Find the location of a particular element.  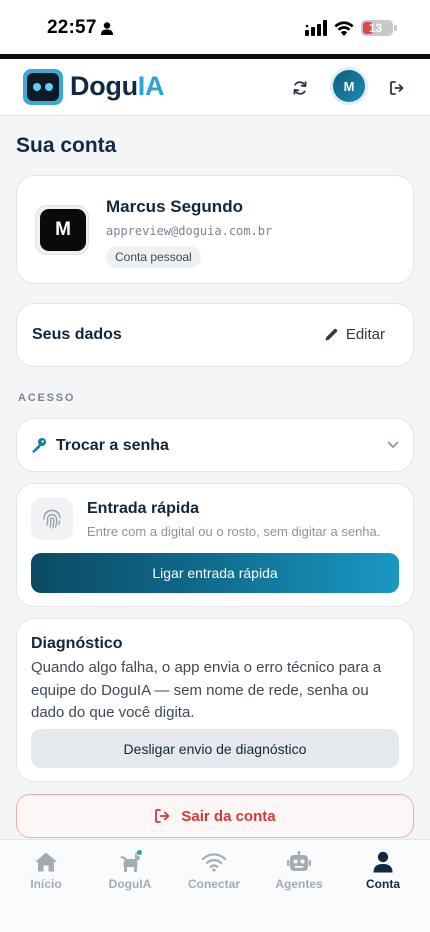

enable-quick-entry-button: Ligar entrada rápida is located at coordinates (215, 573).